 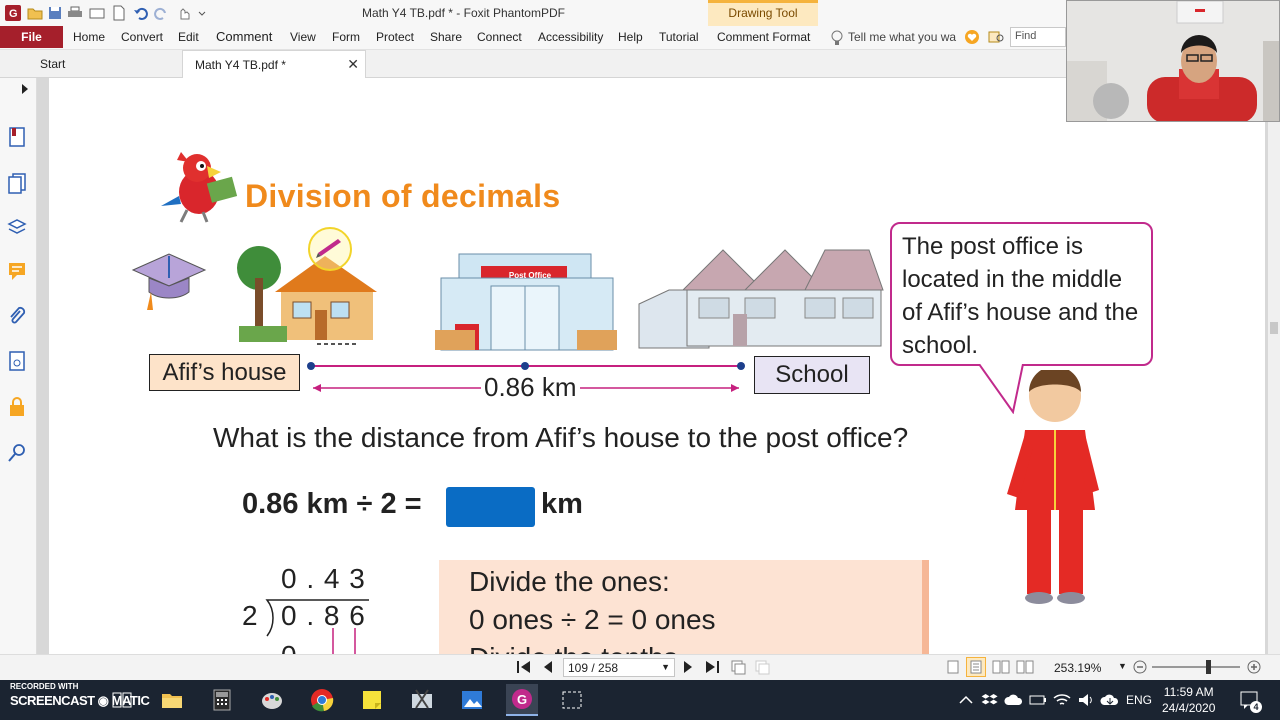 What do you see at coordinates (332, 504) in the screenshot?
I see `equation-text: 0.86 km ÷ 2 =` at bounding box center [332, 504].